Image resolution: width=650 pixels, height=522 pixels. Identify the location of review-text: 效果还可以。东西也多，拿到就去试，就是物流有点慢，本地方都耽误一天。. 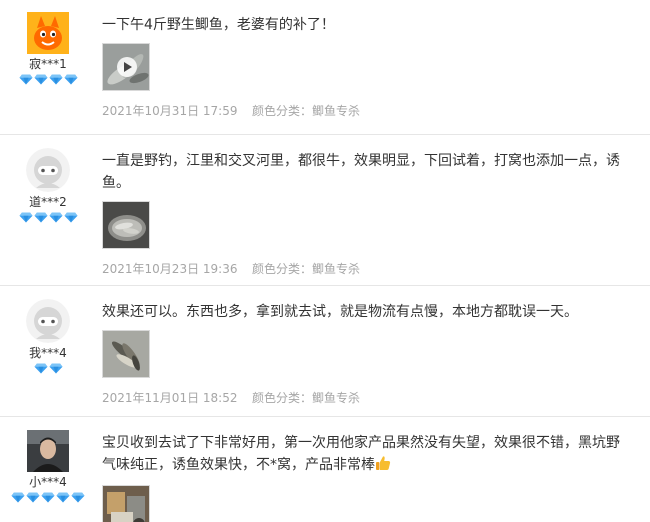
(340, 312).